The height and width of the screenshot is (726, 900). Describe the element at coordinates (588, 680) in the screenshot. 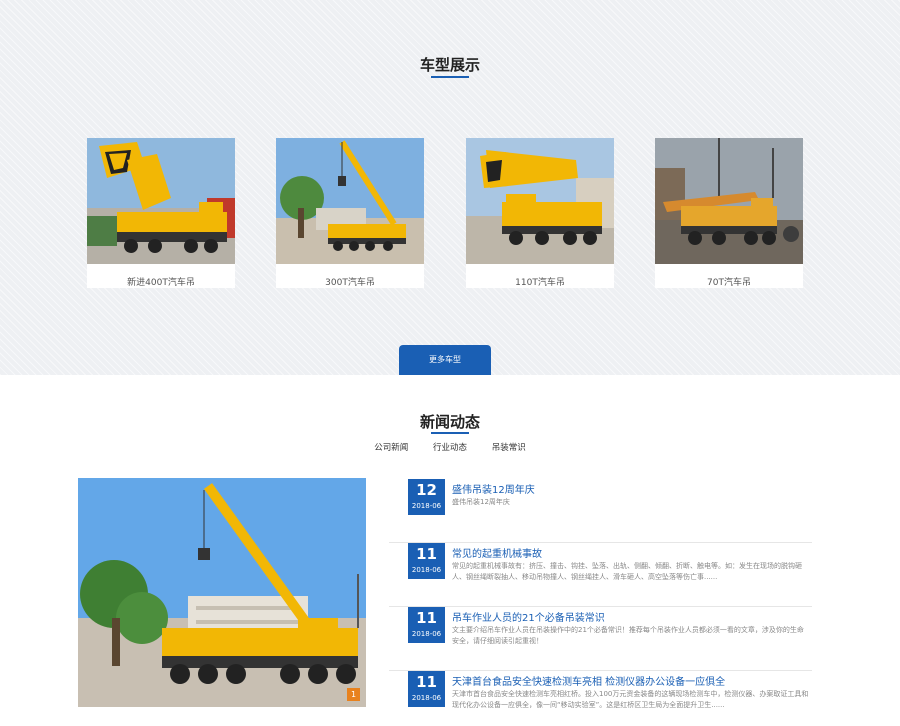

I see `news-title-link: 天津首台食品安全快速检测车亮相 检测仪器办公设备一应俱全` at that location.